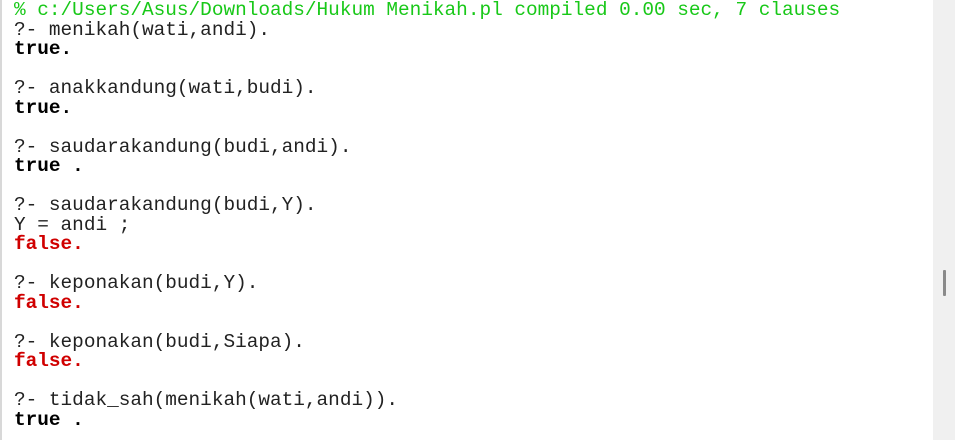 This screenshot has height=440, width=955. Describe the element at coordinates (136, 283) in the screenshot. I see `query-line: ?- keponakan(budi,Y).` at that location.